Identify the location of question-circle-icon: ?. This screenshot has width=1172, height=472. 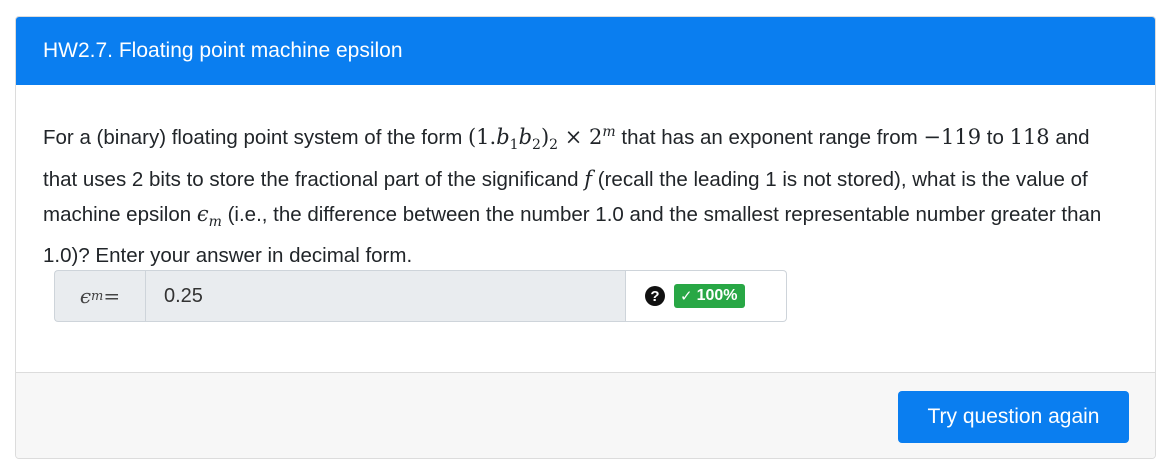
(655, 296).